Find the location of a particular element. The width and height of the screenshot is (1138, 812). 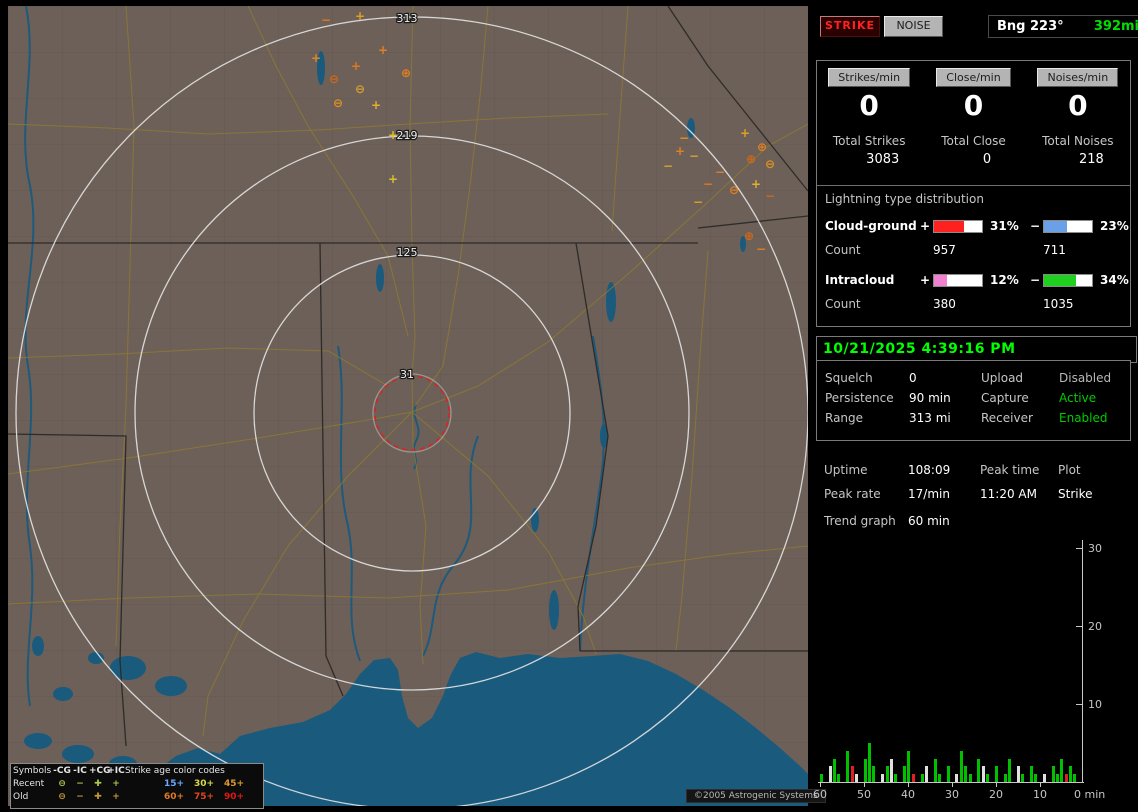

receiver-status: Enabled is located at coordinates (1083, 418).